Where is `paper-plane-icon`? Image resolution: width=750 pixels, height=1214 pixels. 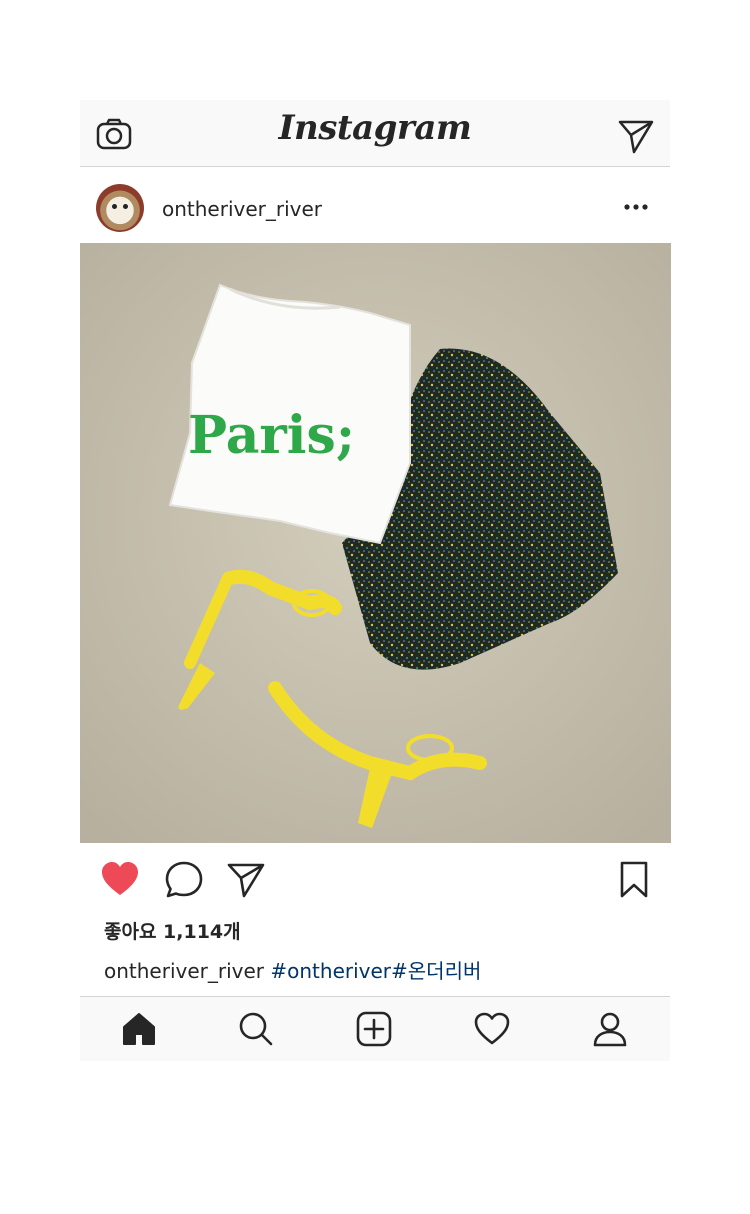 paper-plane-icon is located at coordinates (636, 136).